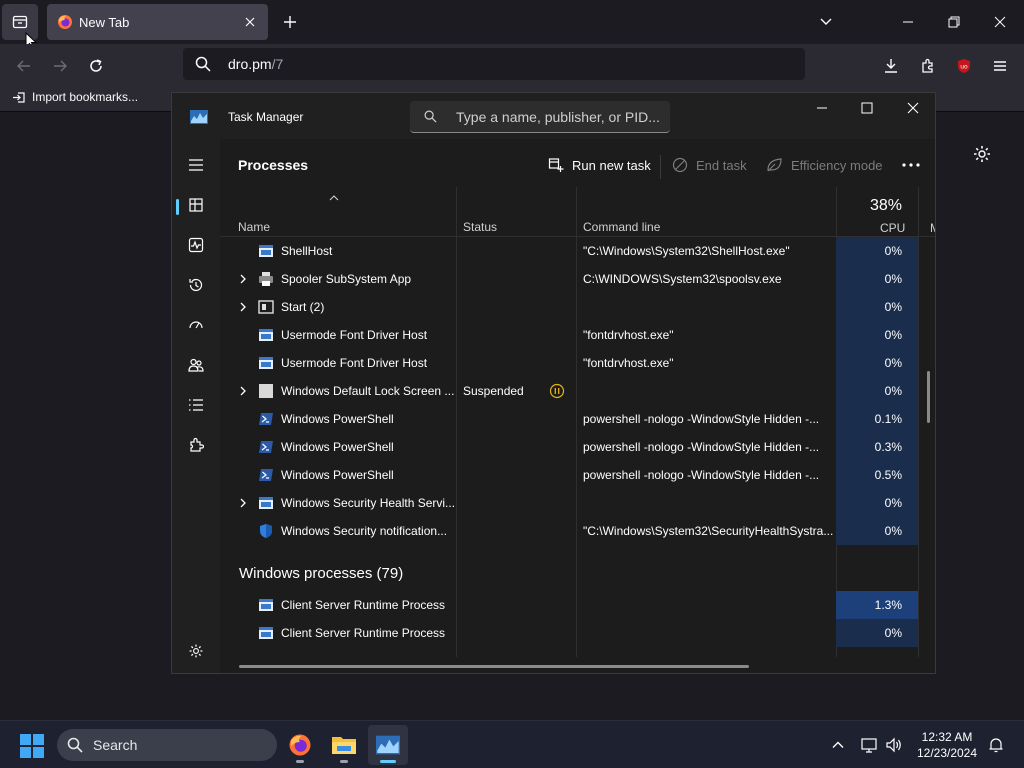  What do you see at coordinates (577, 605) in the screenshot?
I see `process-row-csrss: Client Server Runtime Process 1.3%` at bounding box center [577, 605].